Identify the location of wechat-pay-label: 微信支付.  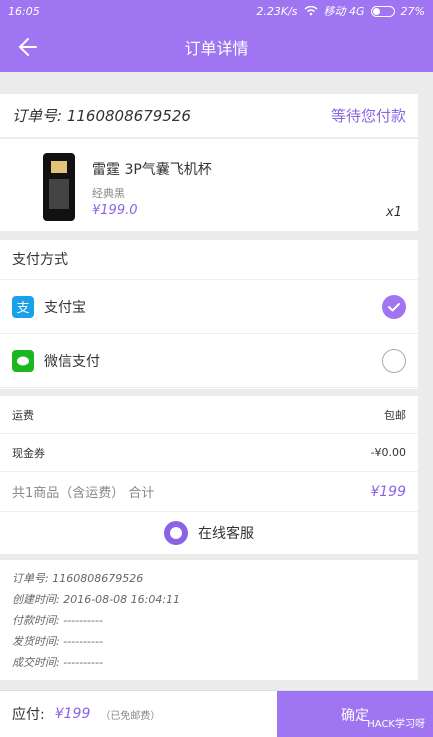
(72, 361).